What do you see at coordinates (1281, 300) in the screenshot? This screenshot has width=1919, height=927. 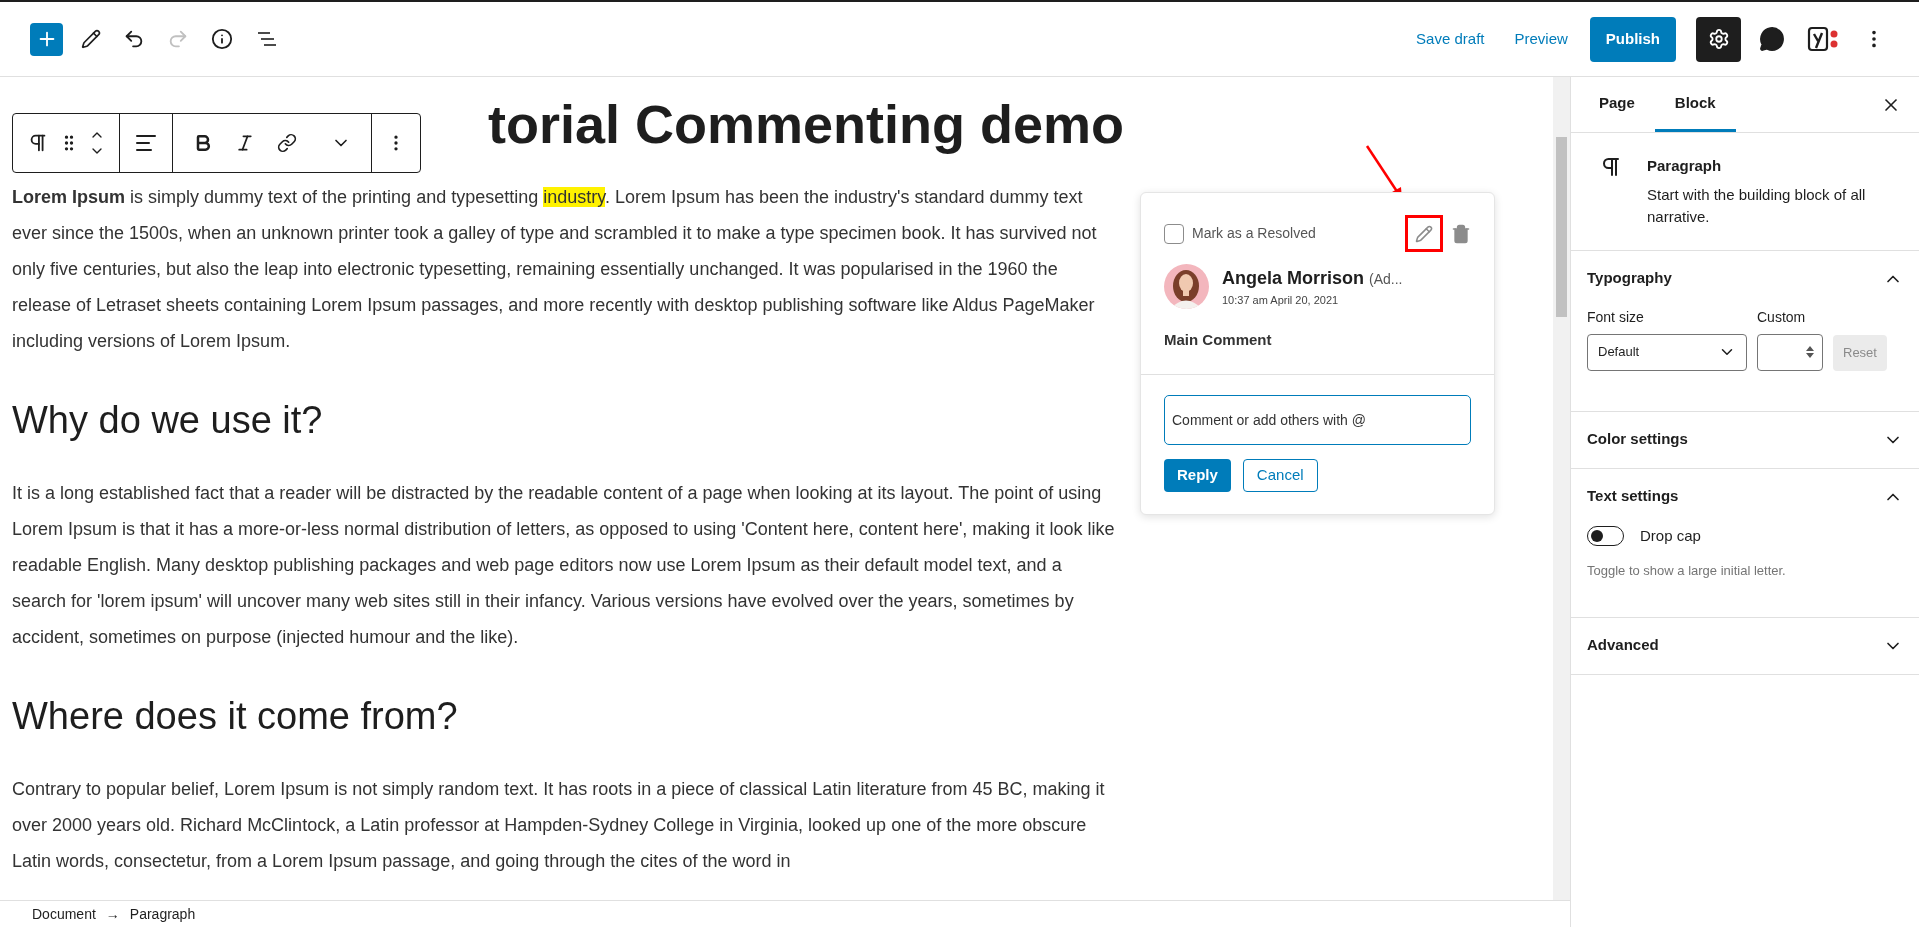 I see `comment-time: 10:37 am April 20, 2021` at bounding box center [1281, 300].